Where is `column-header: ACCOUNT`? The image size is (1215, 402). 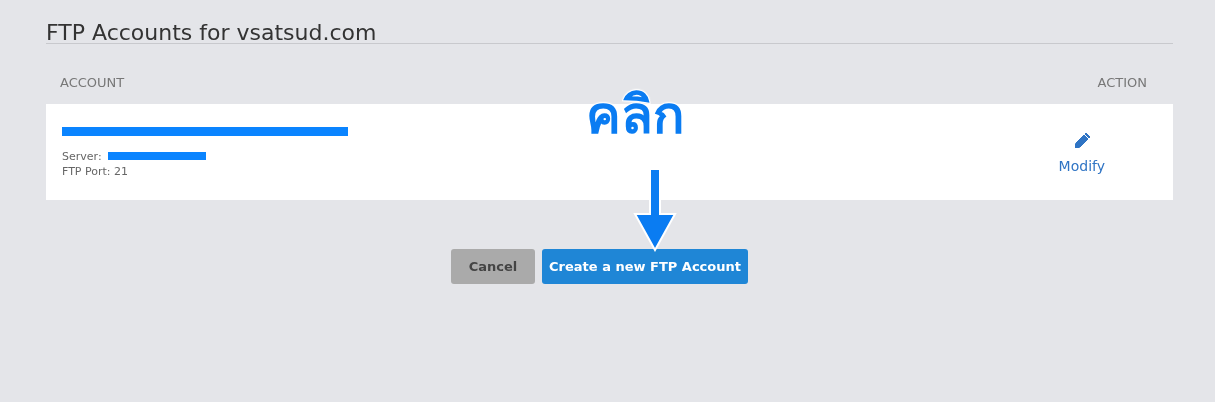
column-header: ACCOUNT is located at coordinates (92, 83).